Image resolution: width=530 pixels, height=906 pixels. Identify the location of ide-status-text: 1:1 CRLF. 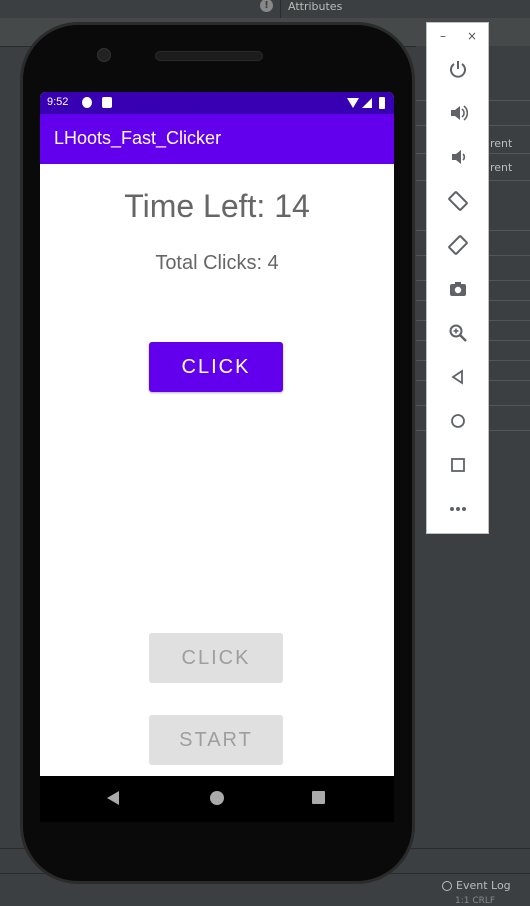
(475, 901).